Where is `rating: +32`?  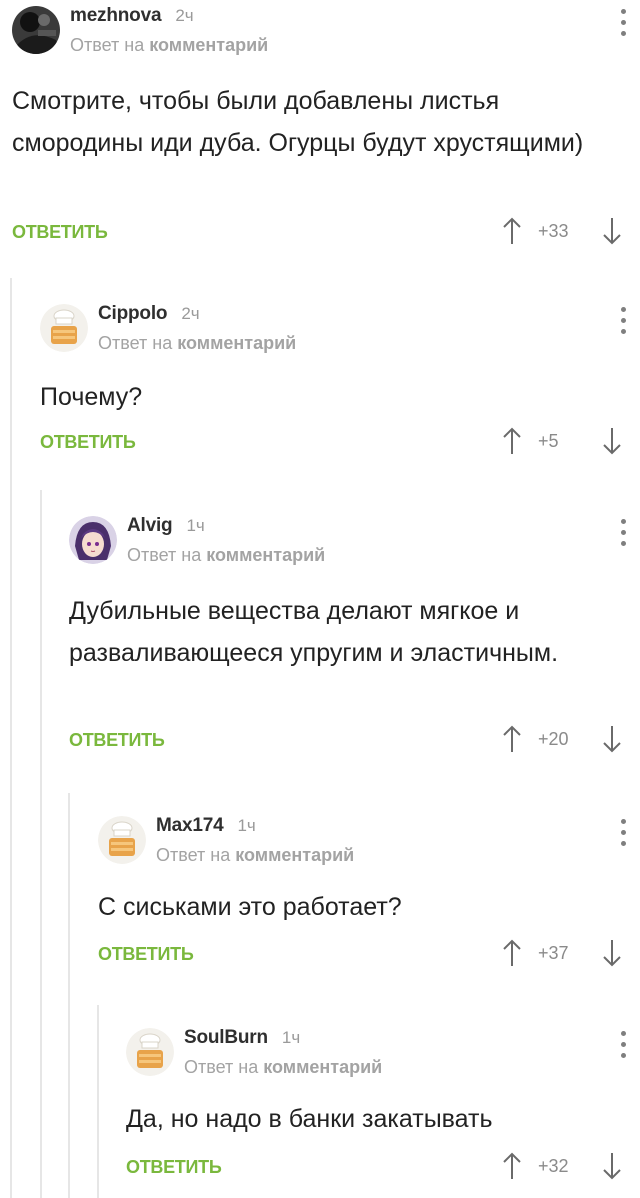
rating: +32 is located at coordinates (567, 1166).